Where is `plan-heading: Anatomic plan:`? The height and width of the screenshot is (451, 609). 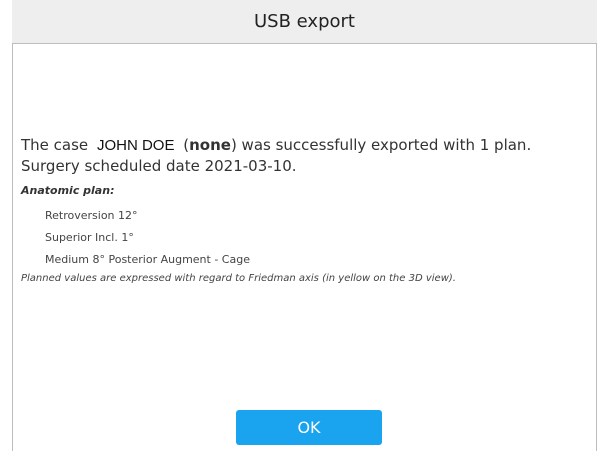 plan-heading: Anatomic plan: is located at coordinates (68, 190).